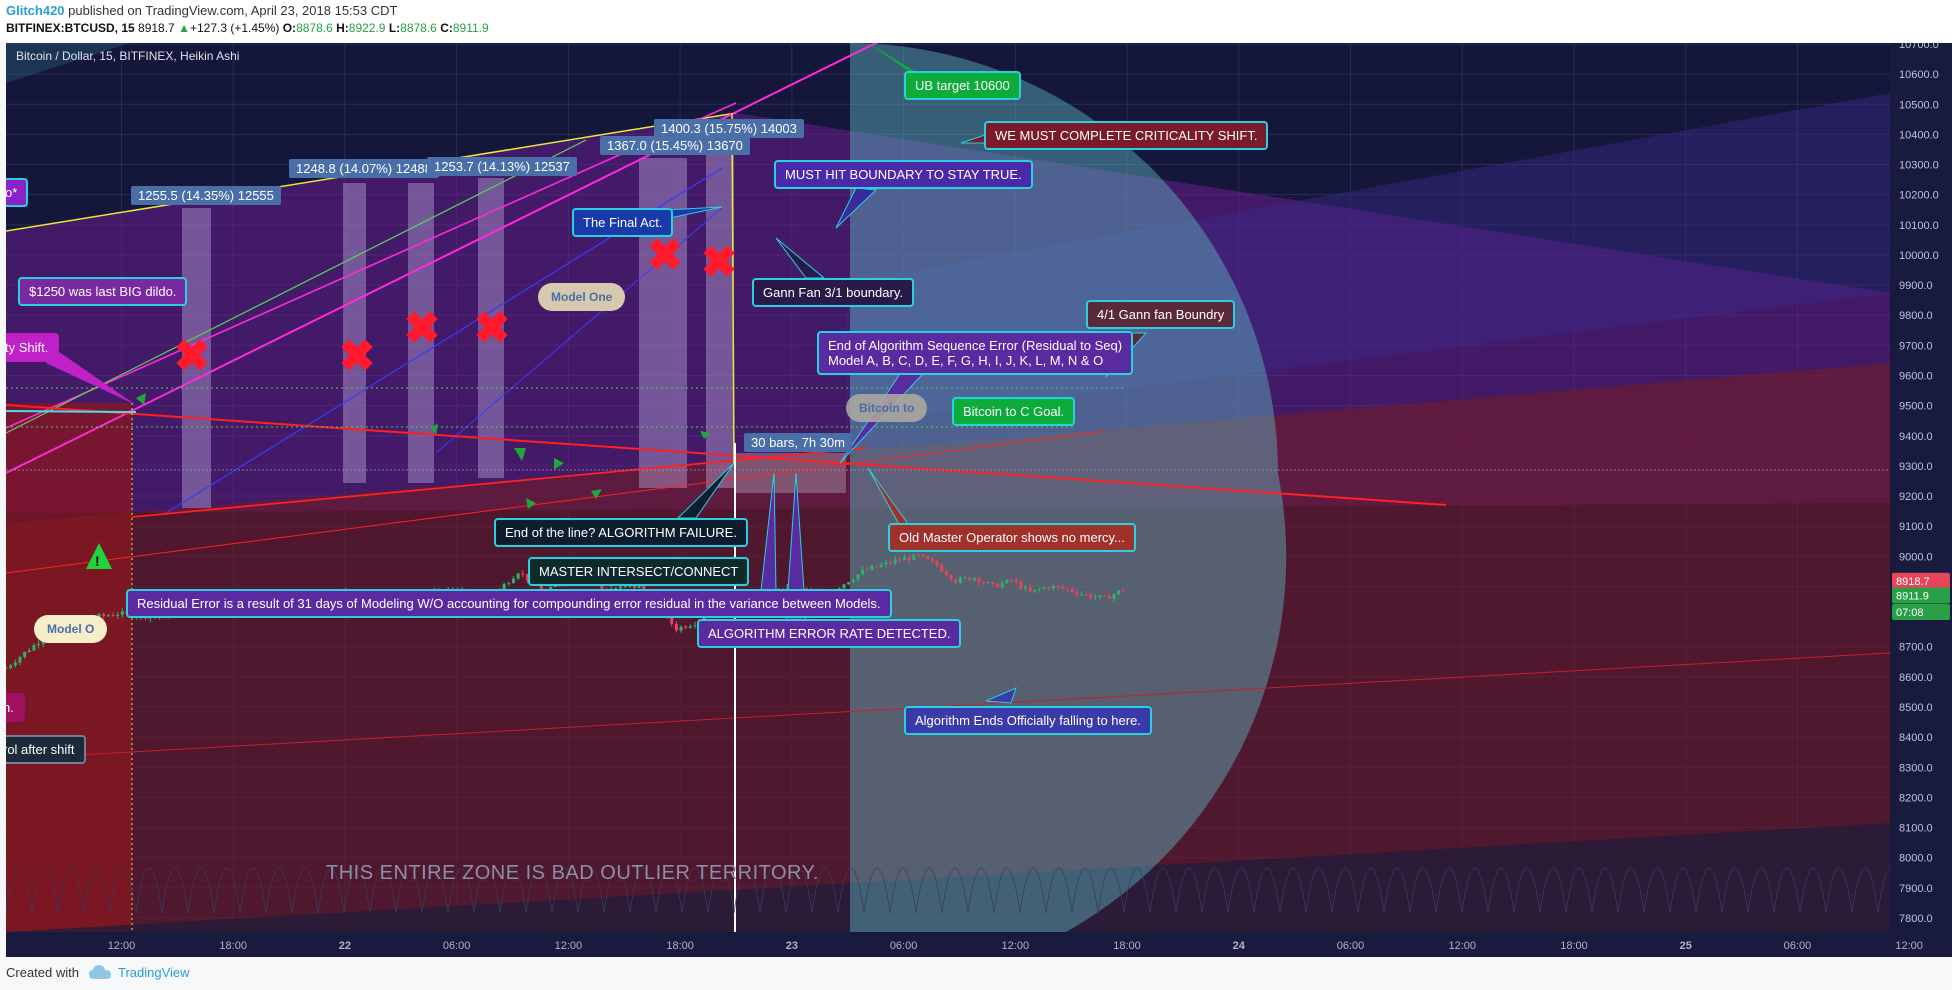 Image resolution: width=1952 pixels, height=990 pixels. I want to click on up-arrow-icon: ▲, so click(184, 28).